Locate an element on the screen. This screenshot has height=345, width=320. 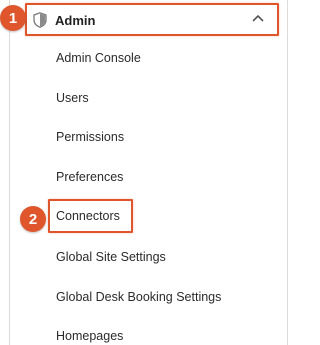
menu-item-global-site-settings: Global Site Settings is located at coordinates (111, 257).